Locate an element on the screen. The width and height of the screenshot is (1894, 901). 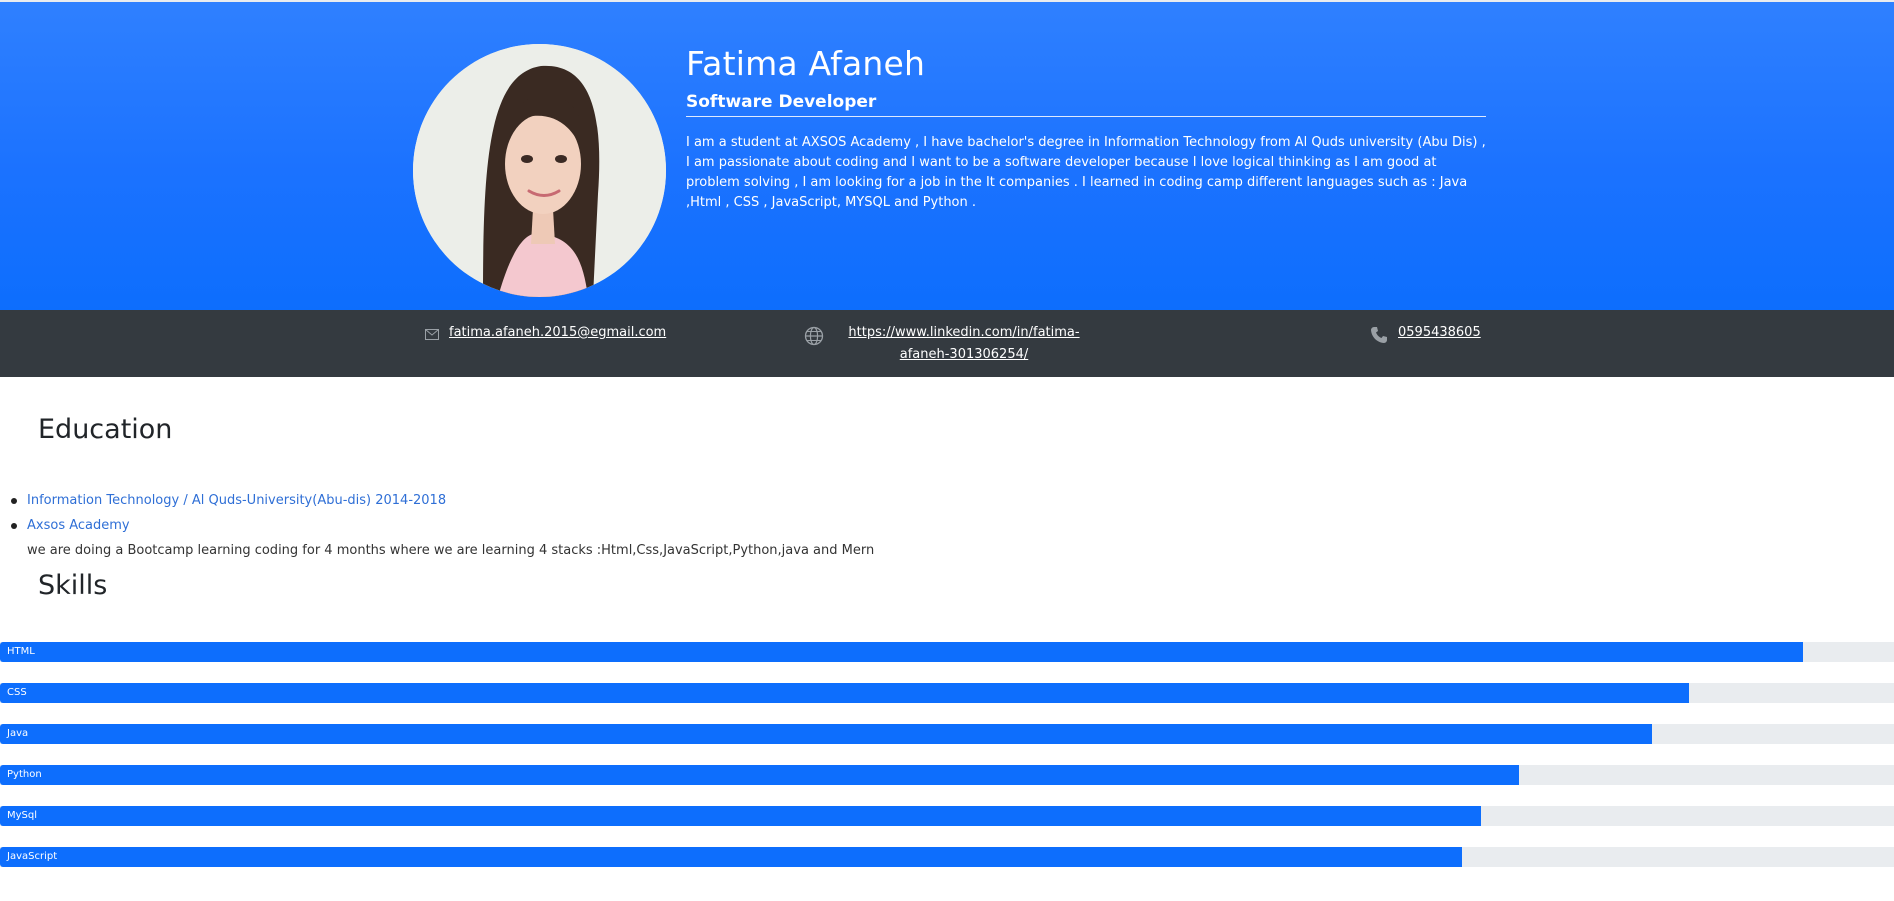
skill-bar-fill: HTML is located at coordinates (902, 652).